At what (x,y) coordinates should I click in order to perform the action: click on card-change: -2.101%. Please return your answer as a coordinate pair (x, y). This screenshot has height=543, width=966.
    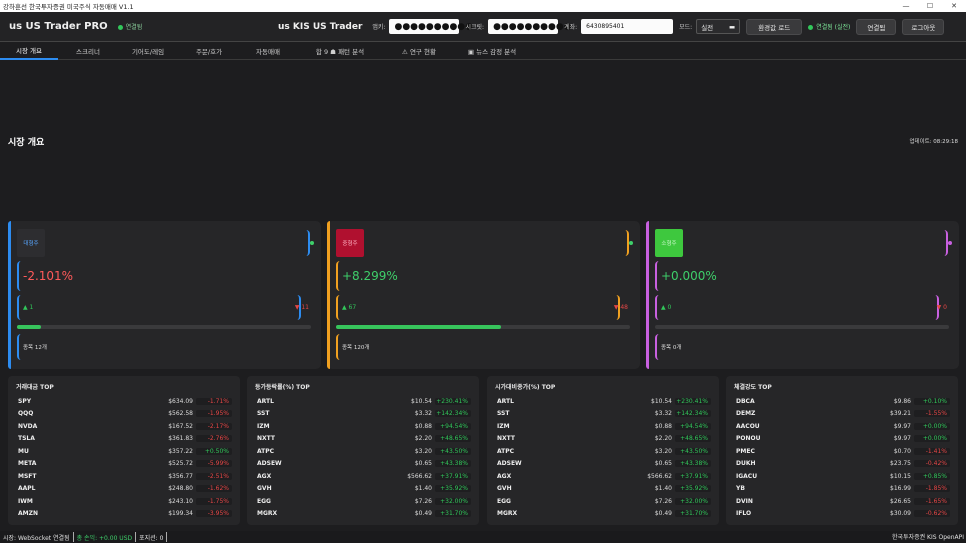
    Looking at the image, I should click on (165, 276).